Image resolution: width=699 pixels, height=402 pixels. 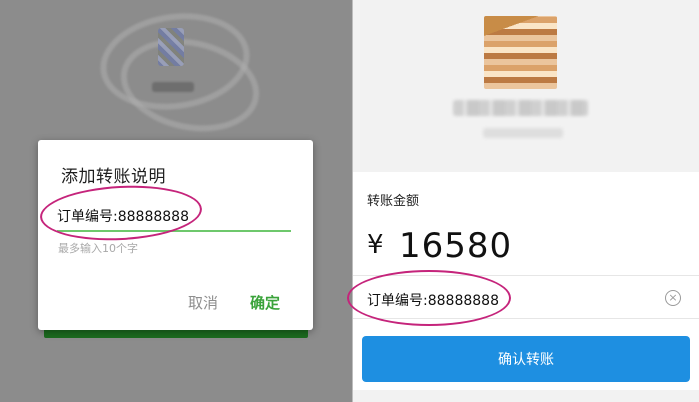 I want to click on close-circle-icon: ×, so click(x=673, y=298).